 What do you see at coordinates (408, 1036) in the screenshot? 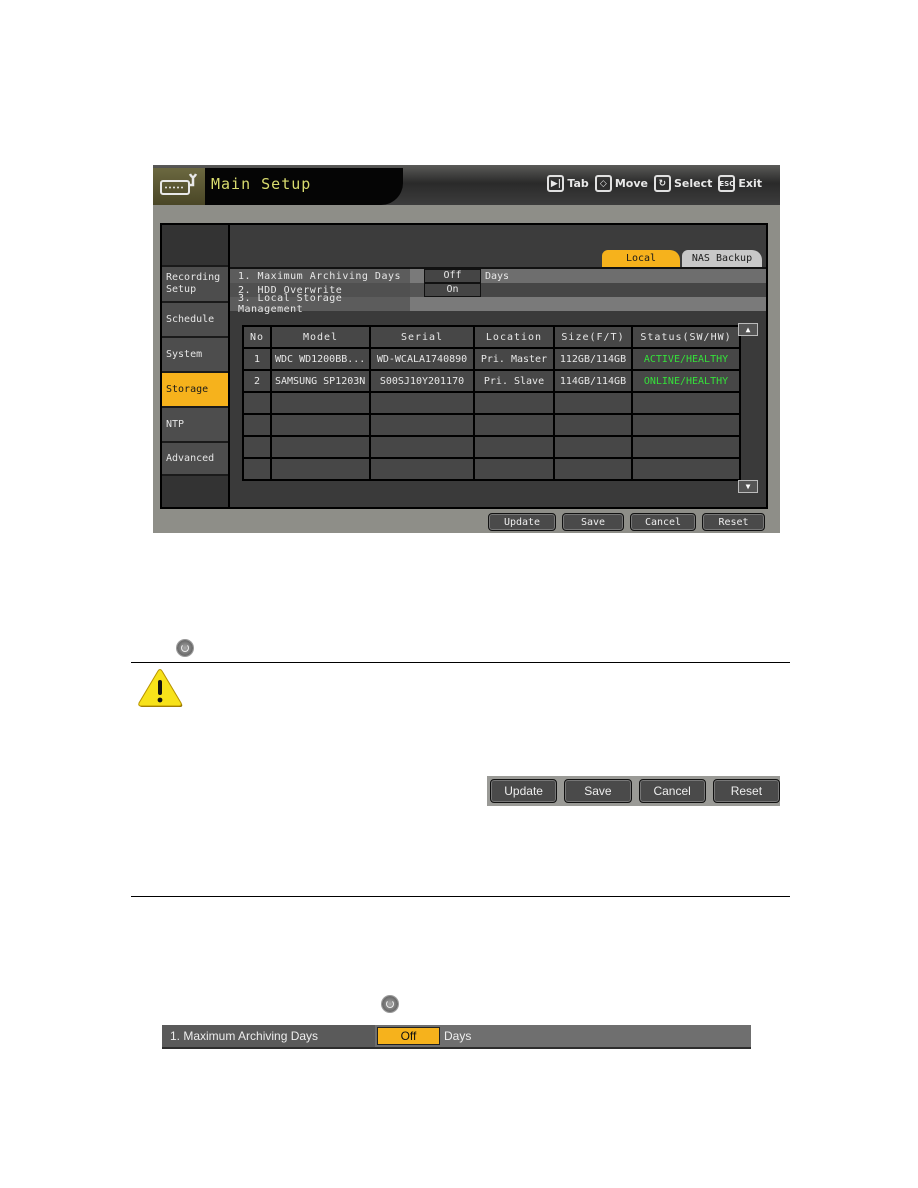
I see `archive-days-select: Off` at bounding box center [408, 1036].